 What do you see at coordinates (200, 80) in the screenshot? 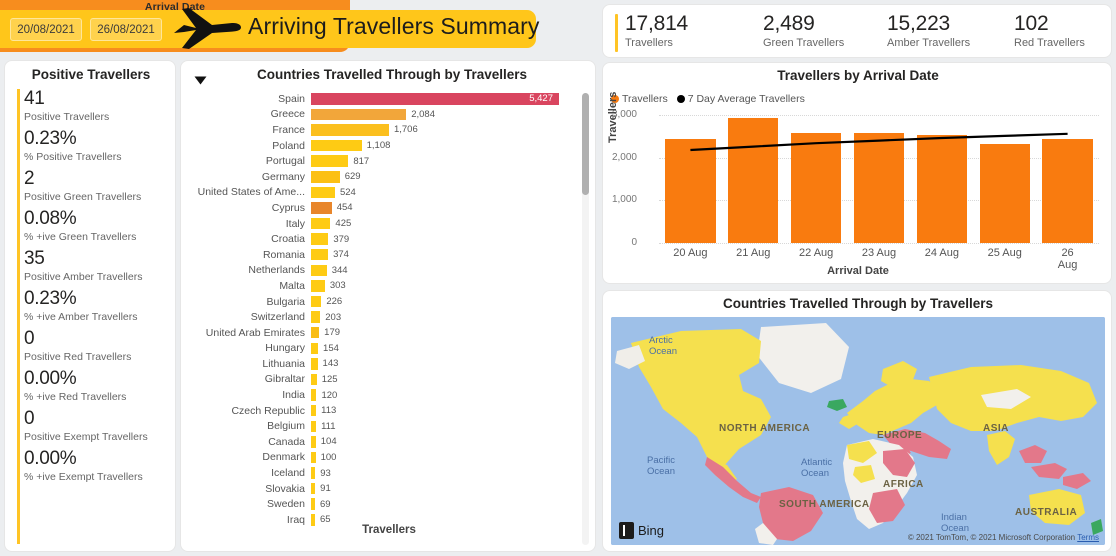
I see `chevron-down-icon` at bounding box center [200, 80].